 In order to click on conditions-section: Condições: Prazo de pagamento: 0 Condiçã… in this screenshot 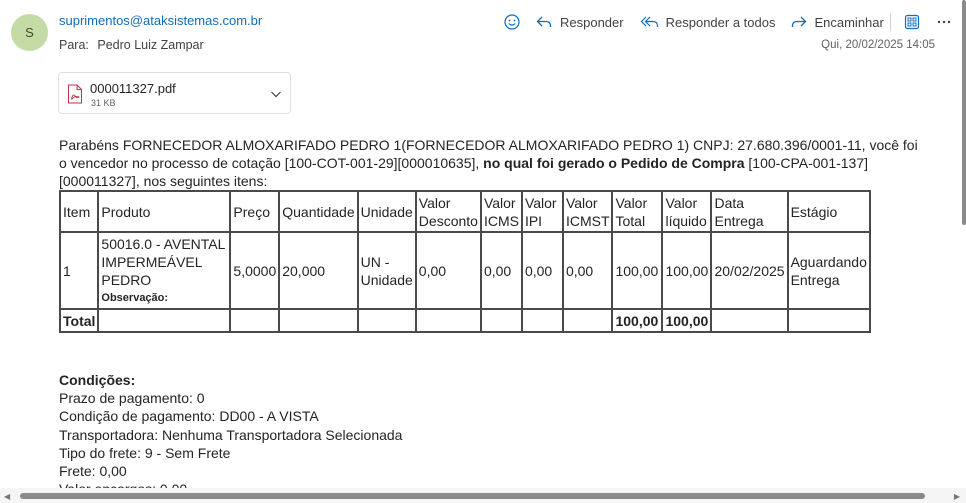, I will do `click(230, 434)`.